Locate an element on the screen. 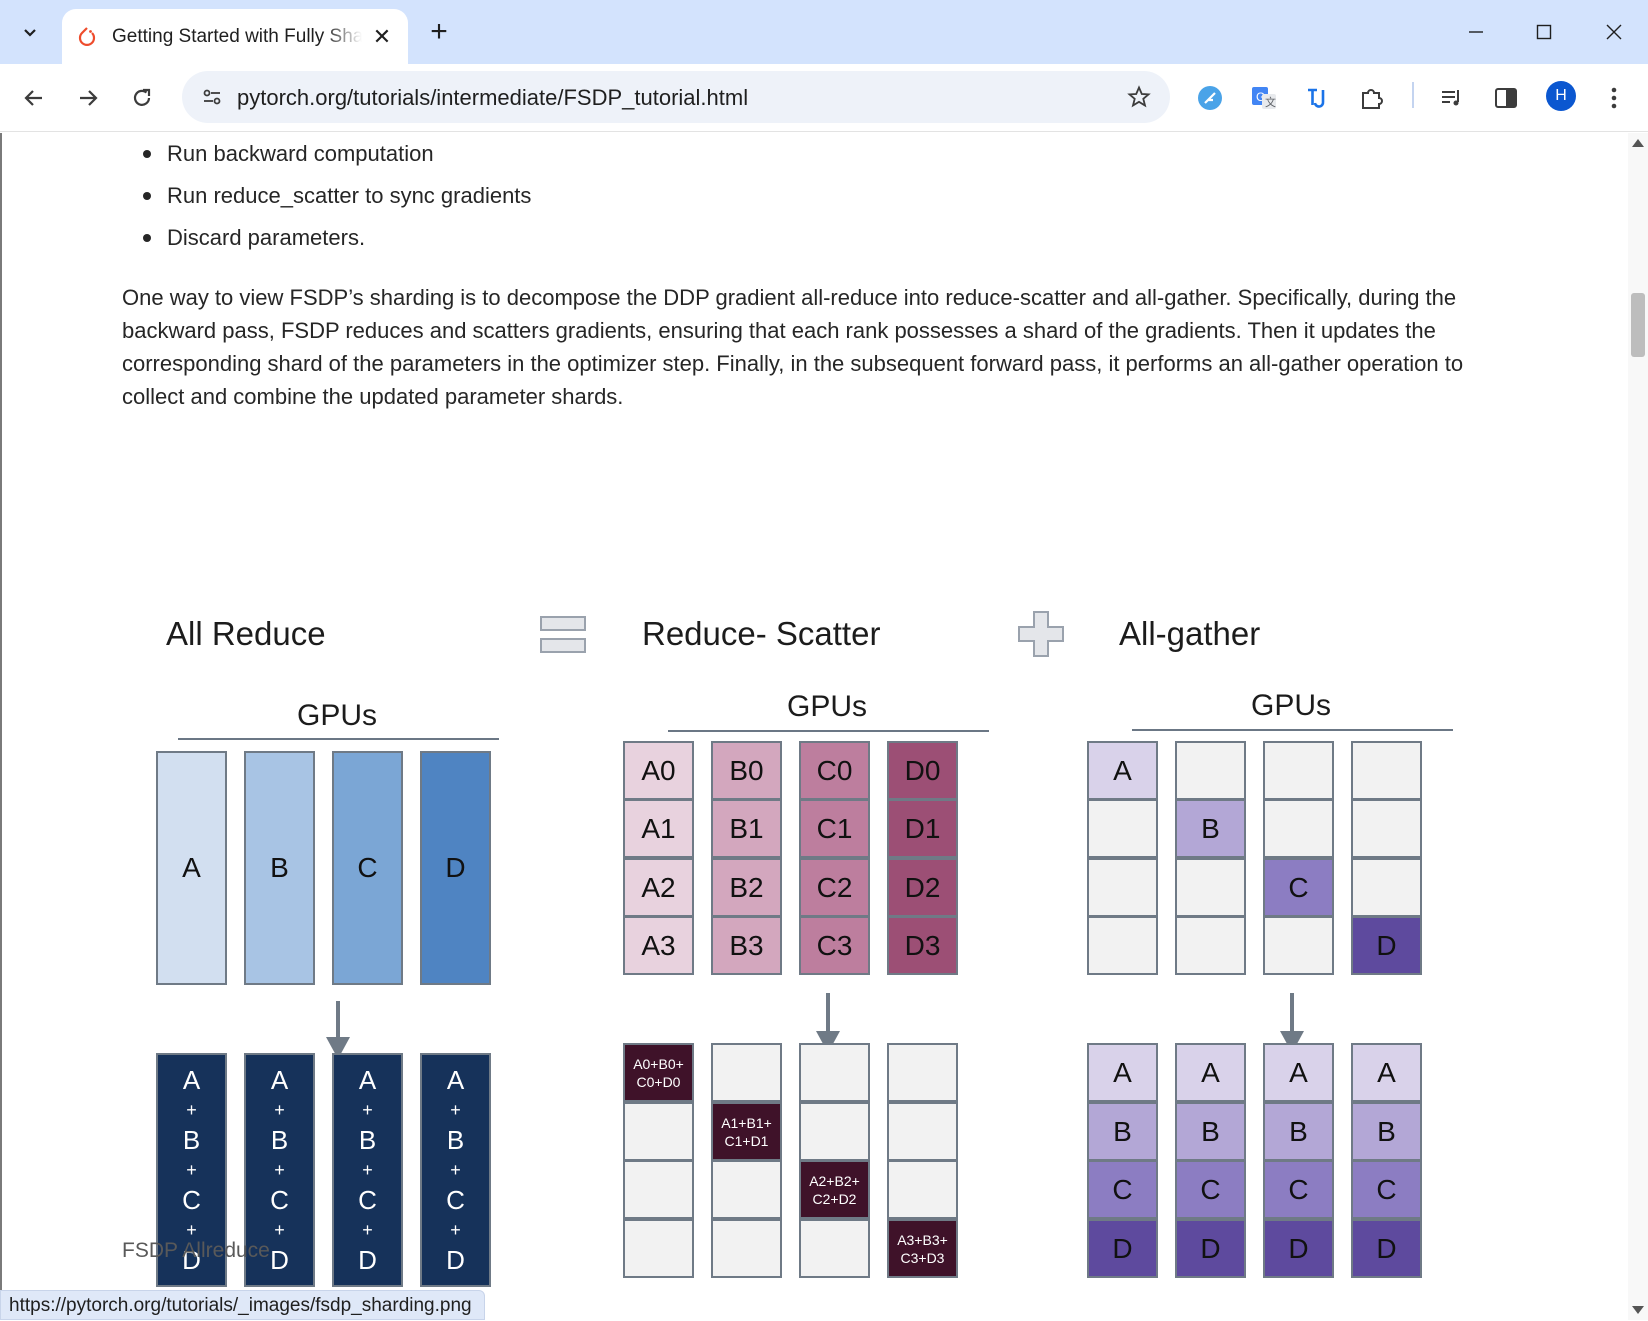 The height and width of the screenshot is (1321, 1648). gradient-shard: B3 is located at coordinates (746, 945).